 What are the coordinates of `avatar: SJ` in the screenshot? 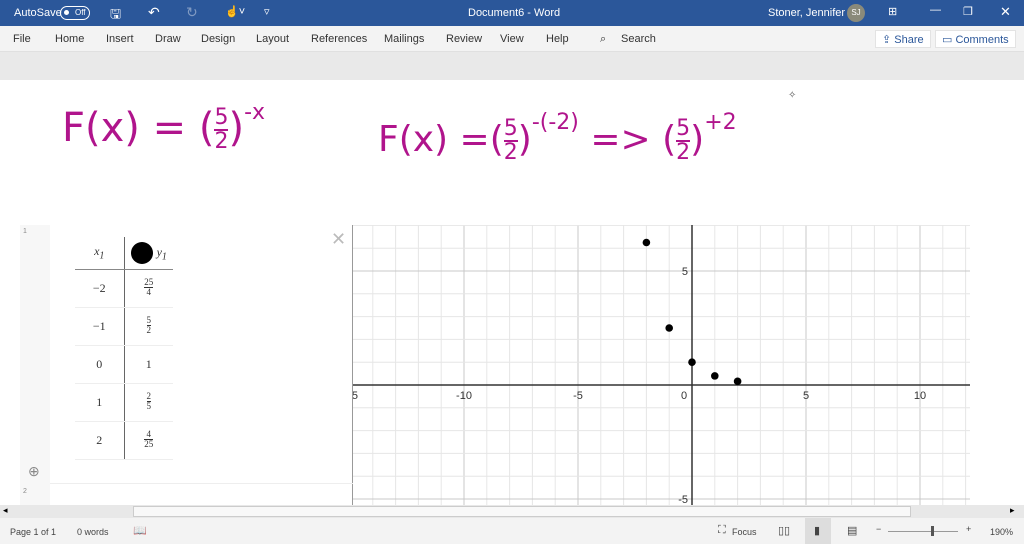 It's located at (856, 13).